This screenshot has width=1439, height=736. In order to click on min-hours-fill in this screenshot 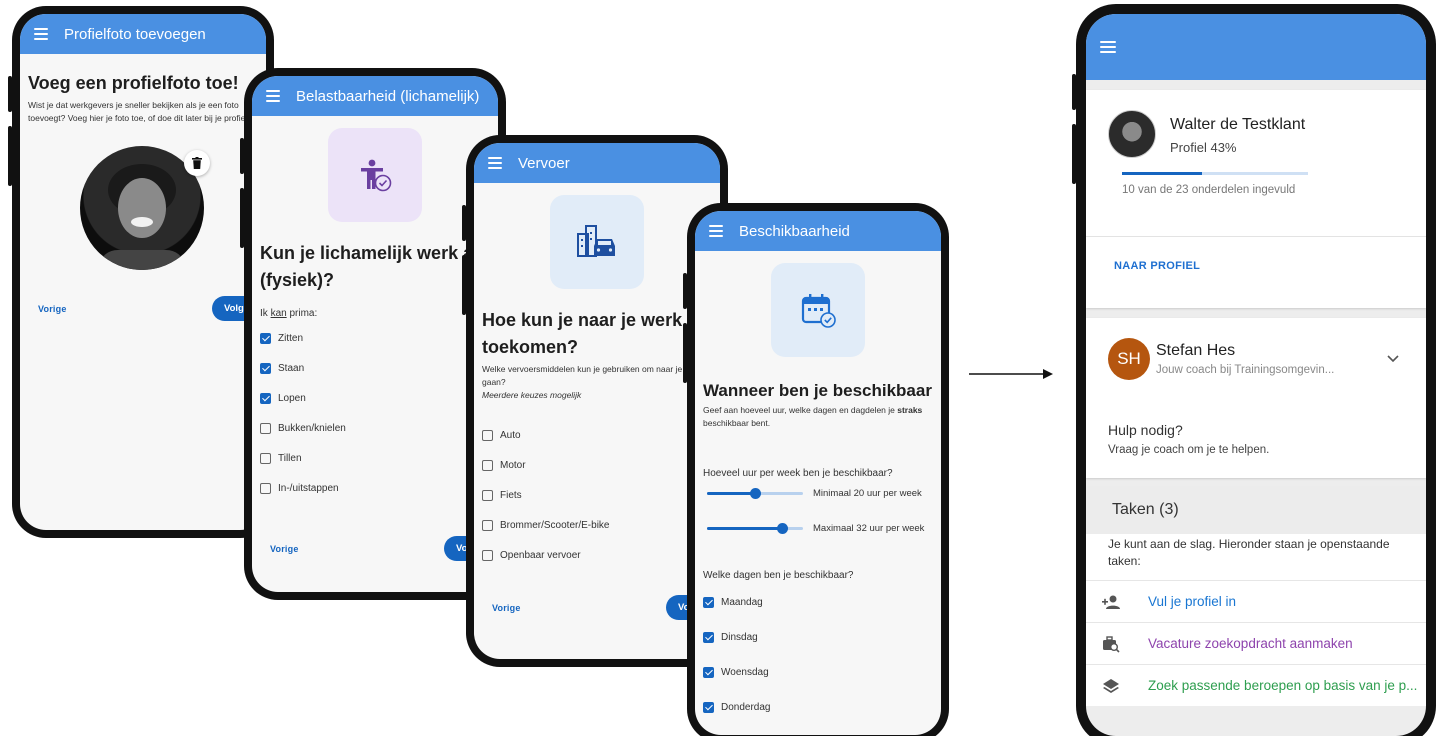, I will do `click(731, 493)`.